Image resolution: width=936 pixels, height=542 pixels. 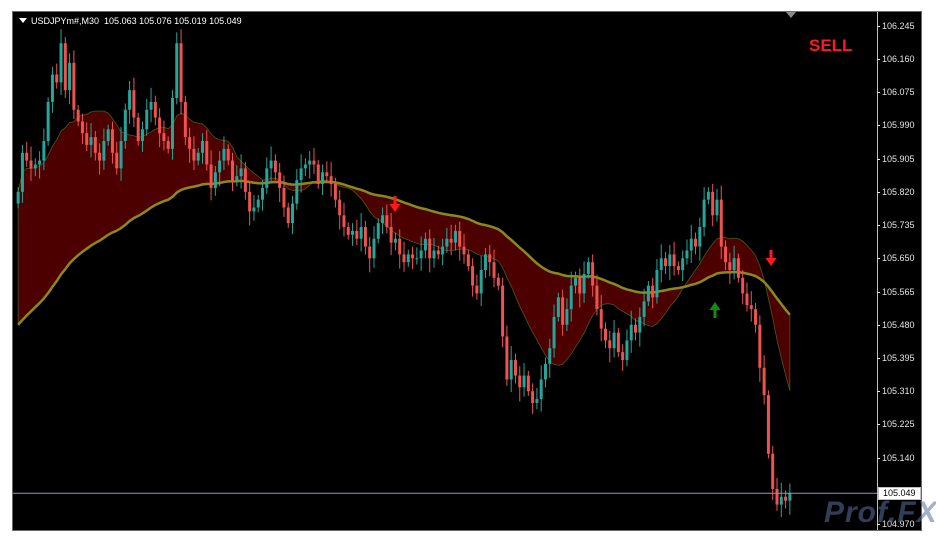 What do you see at coordinates (896, 324) in the screenshot?
I see `price-tick-label: 105.480` at bounding box center [896, 324].